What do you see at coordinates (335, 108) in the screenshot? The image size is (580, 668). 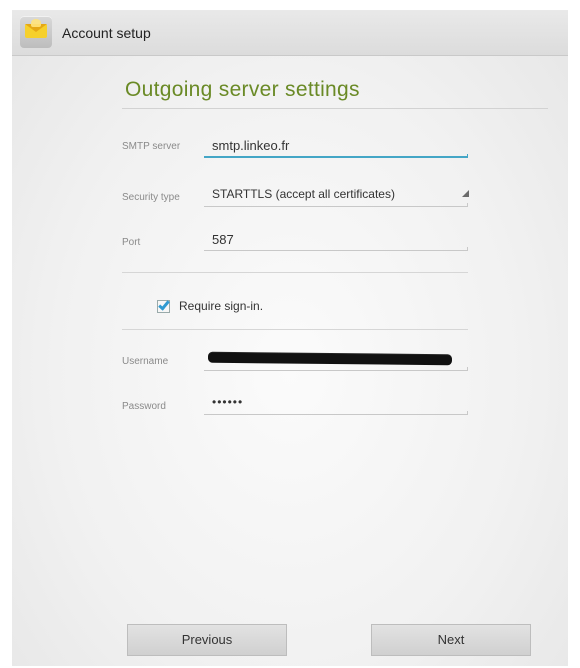 I see `heading-divider` at bounding box center [335, 108].